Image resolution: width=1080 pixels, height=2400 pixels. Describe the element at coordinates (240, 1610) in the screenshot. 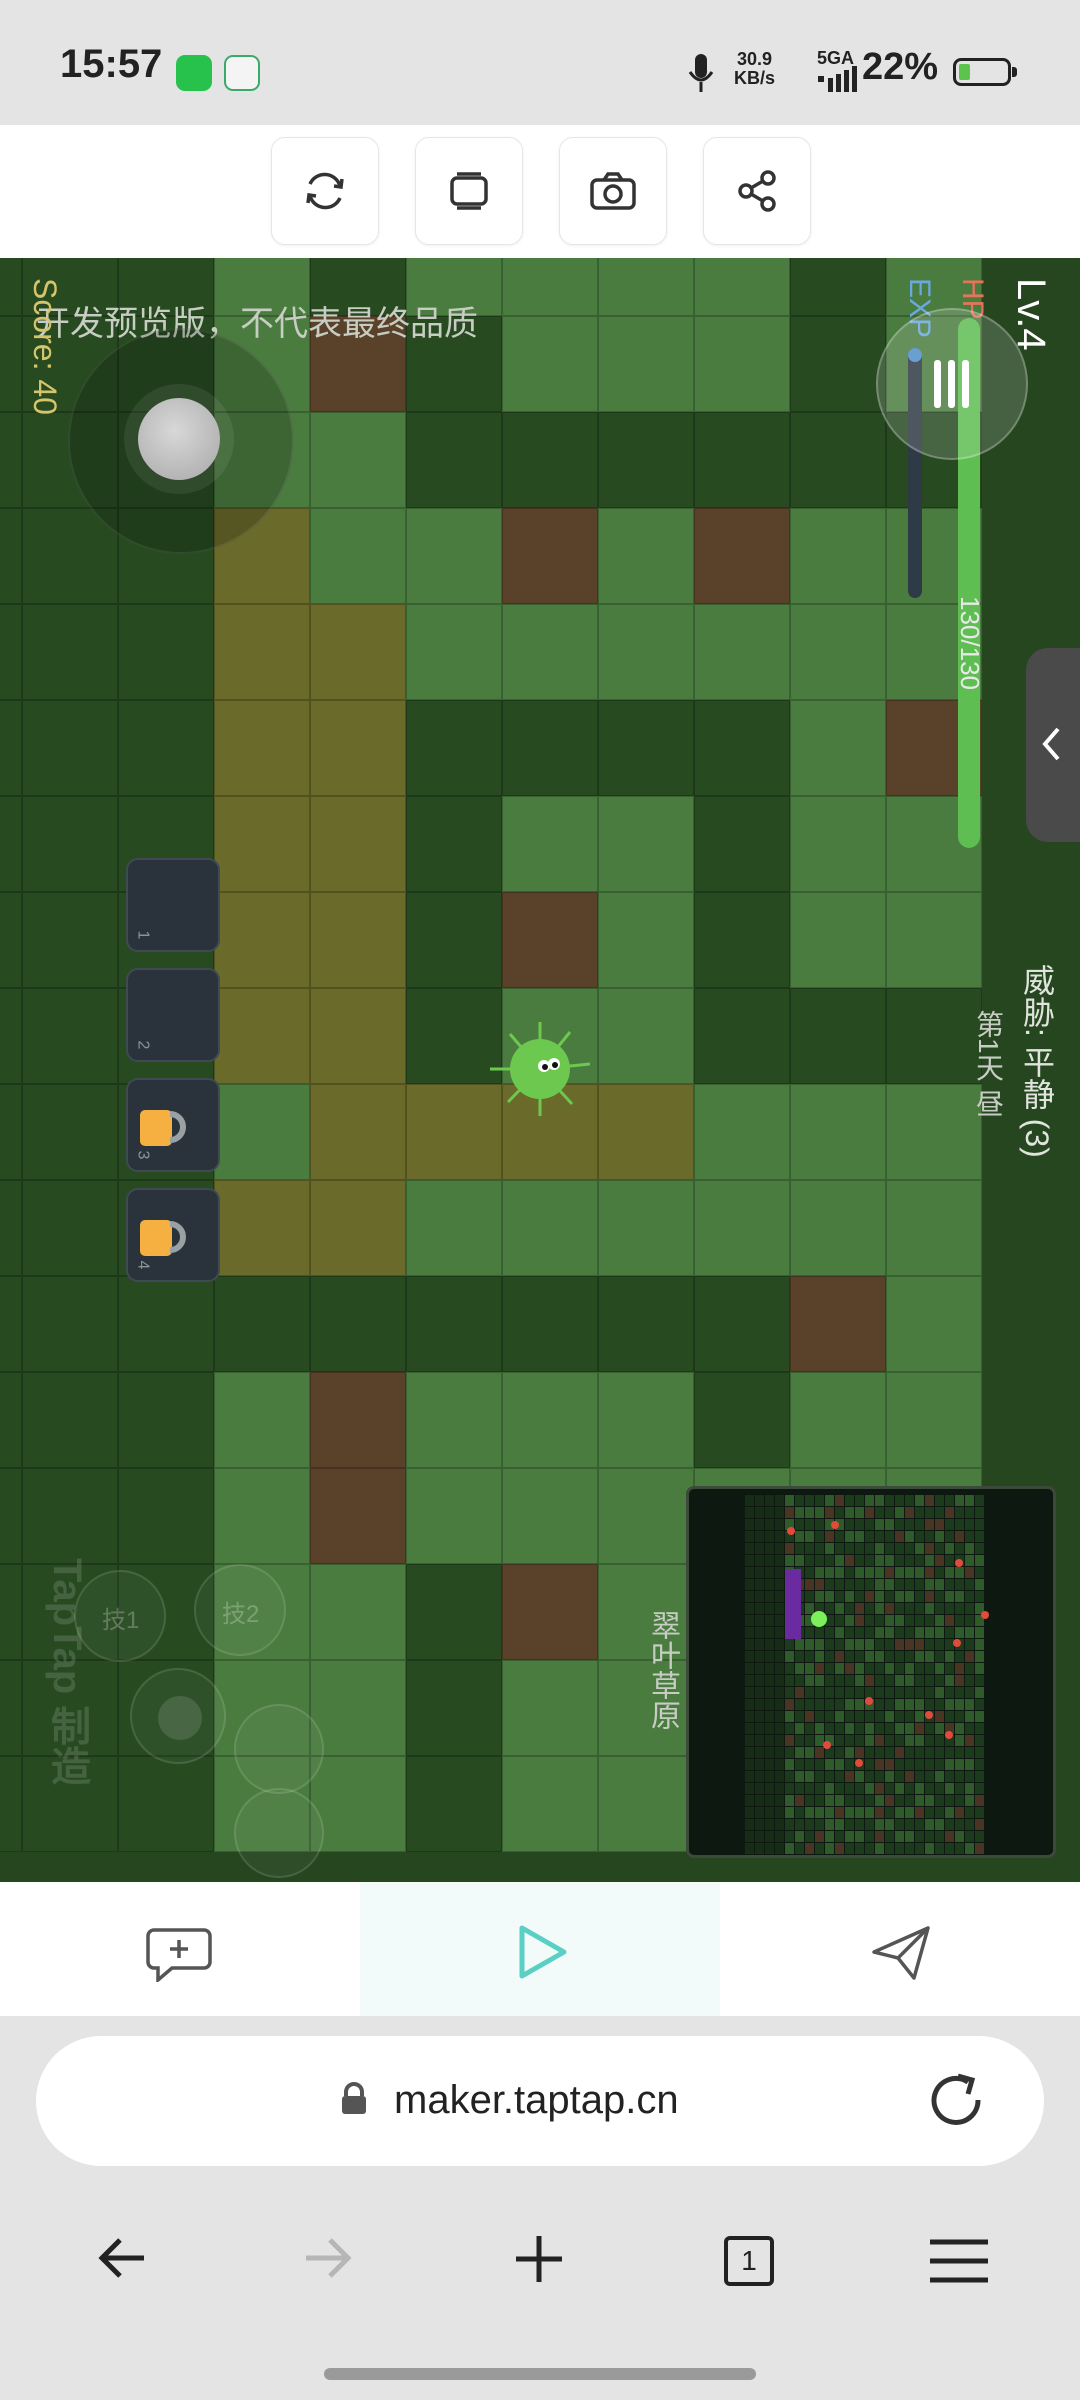

I see `skill-2-button: 技2` at that location.